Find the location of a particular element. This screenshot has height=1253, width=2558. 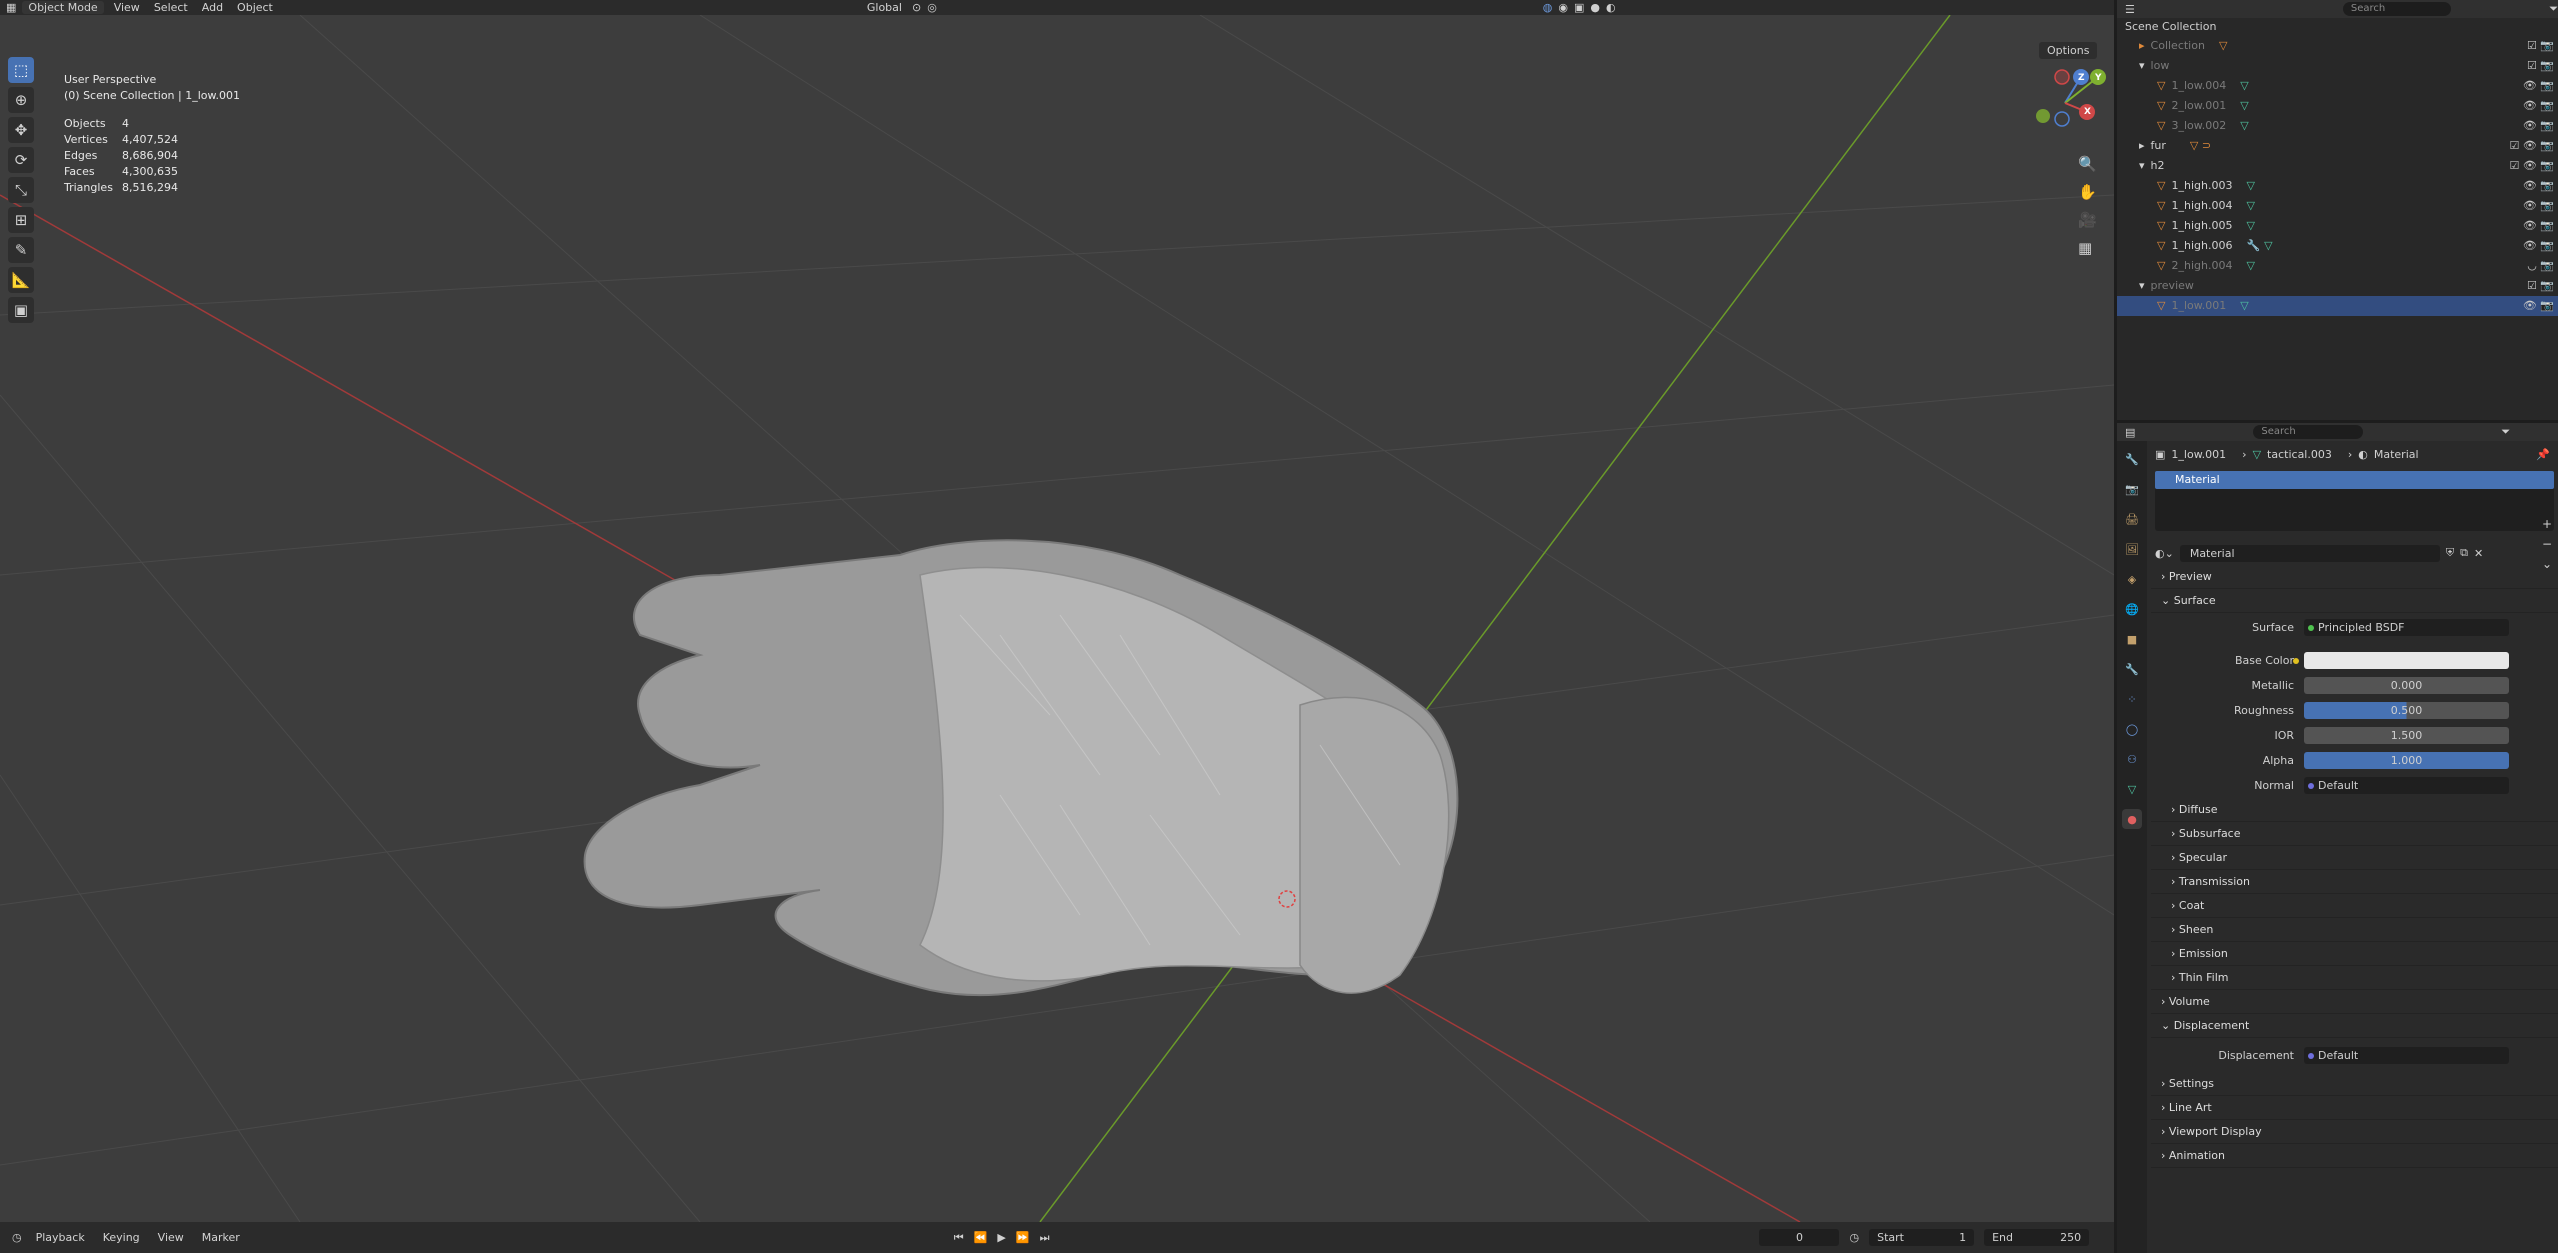

object-tab-icon: ■ is located at coordinates (2132, 639).